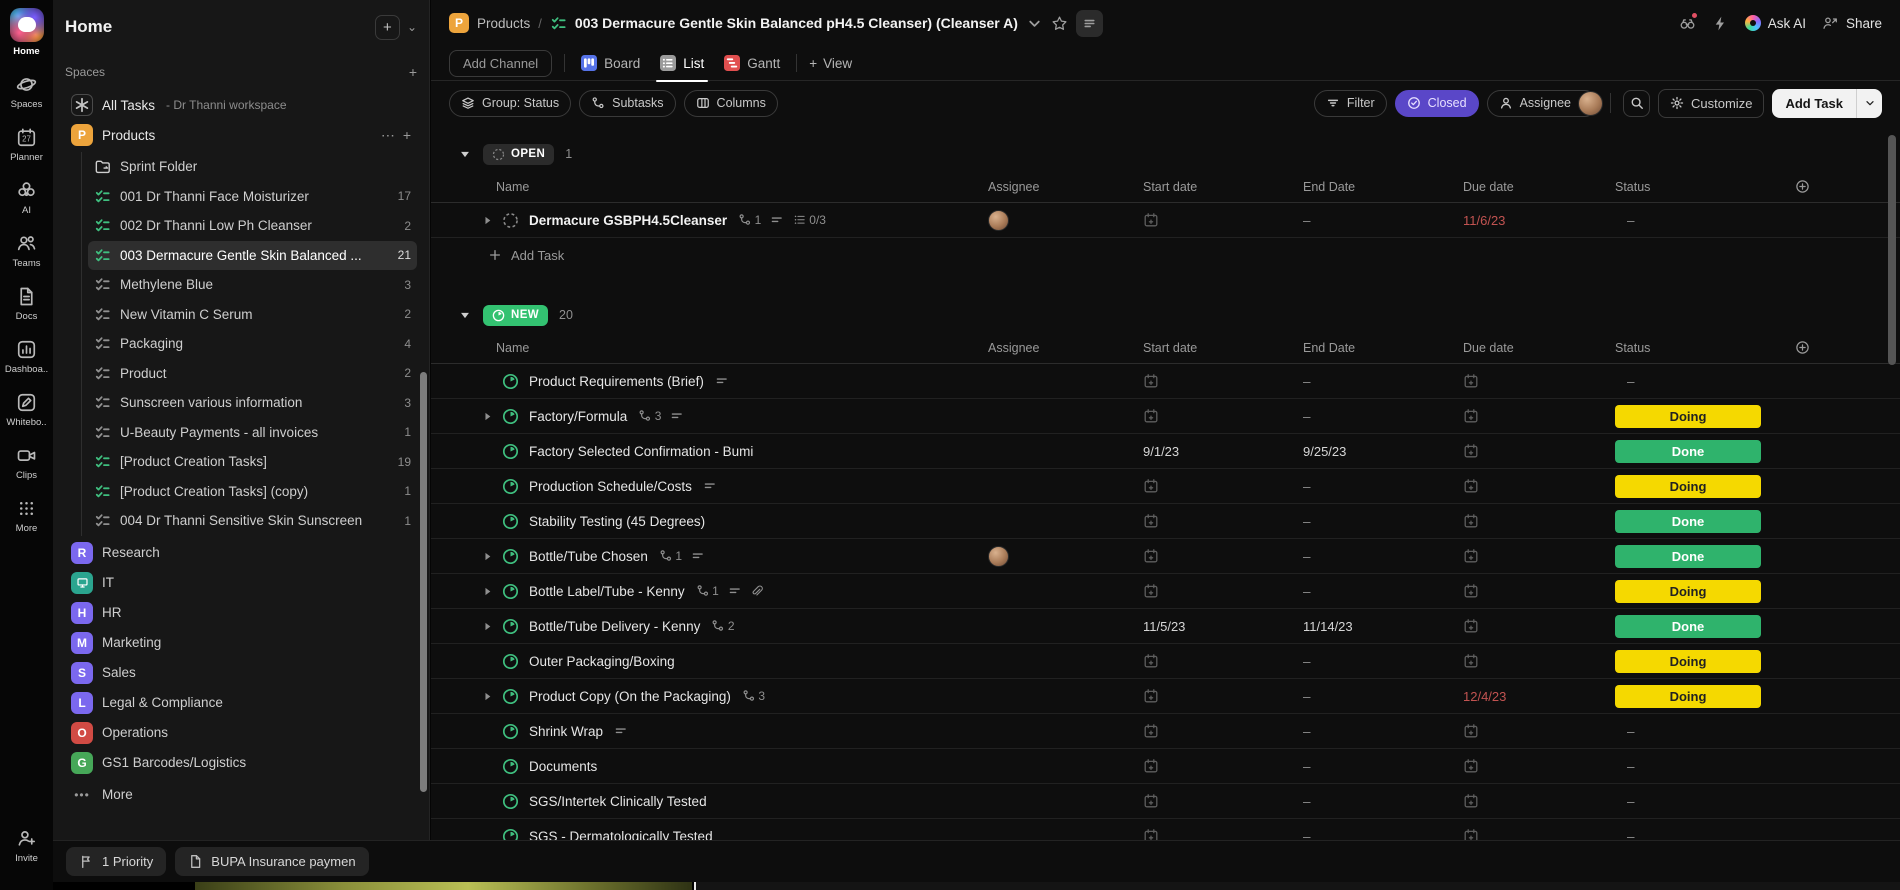 The width and height of the screenshot is (1900, 890). Describe the element at coordinates (252, 197) in the screenshot. I see `sidebar-list-item: 001 Dr Thanni Face Moisturizer 17` at that location.